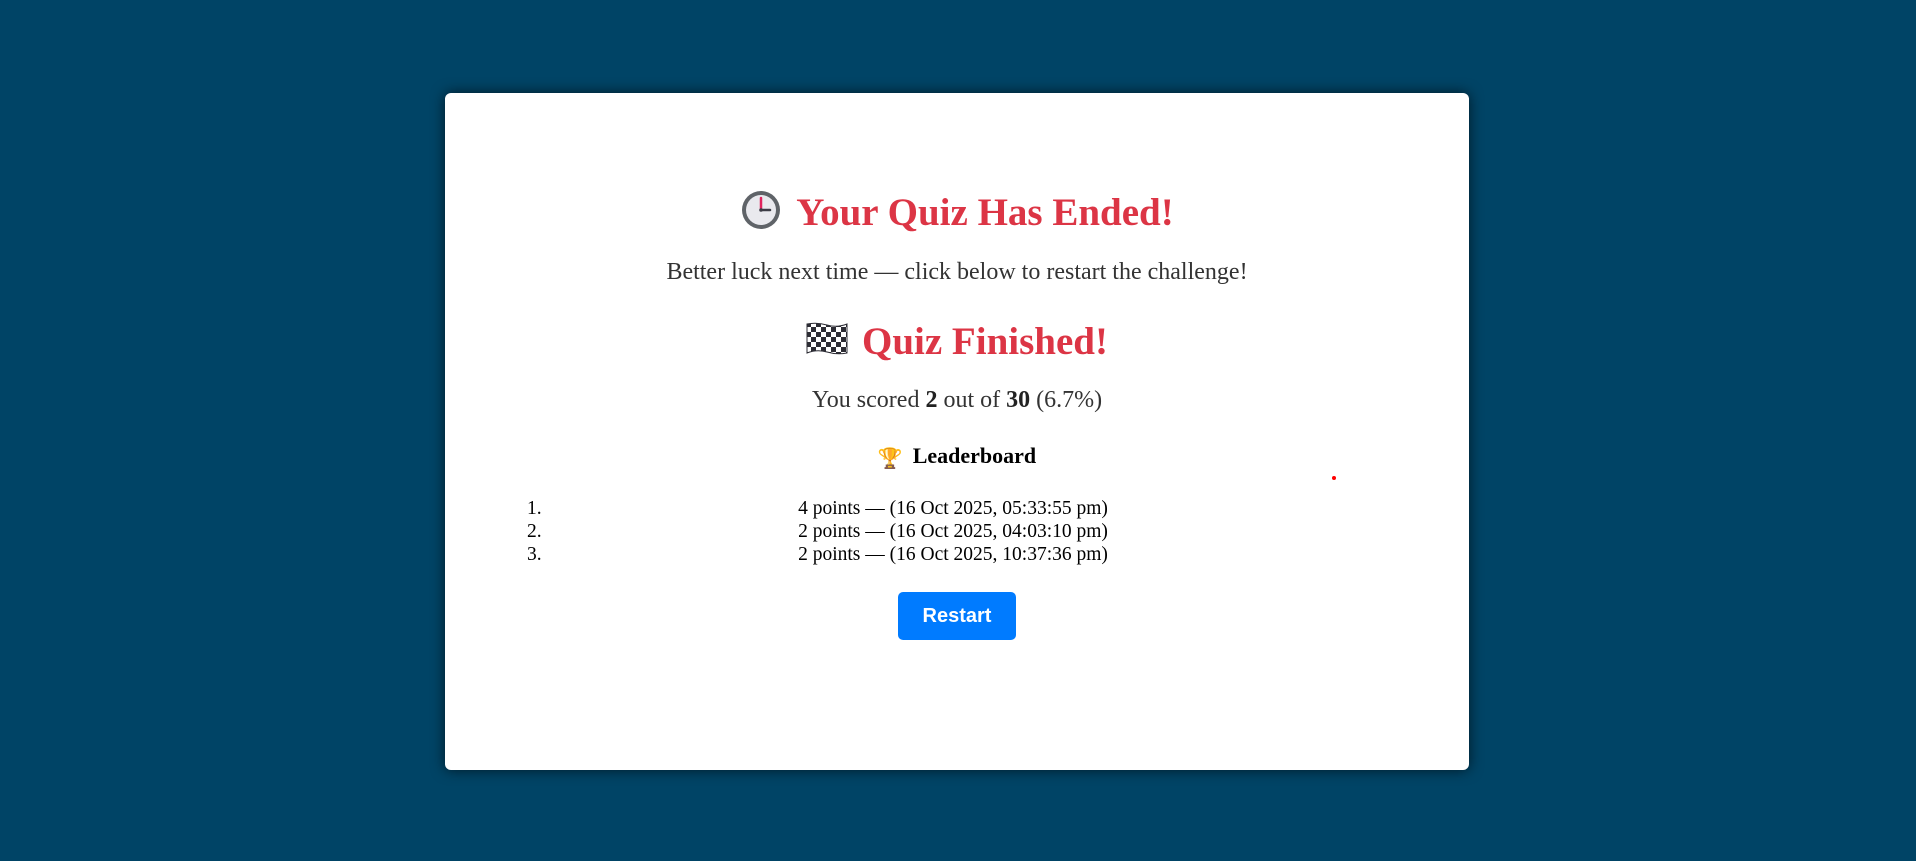  Describe the element at coordinates (985, 212) in the screenshot. I see `quiz-ended-title: Your Quiz Has Ended!` at that location.